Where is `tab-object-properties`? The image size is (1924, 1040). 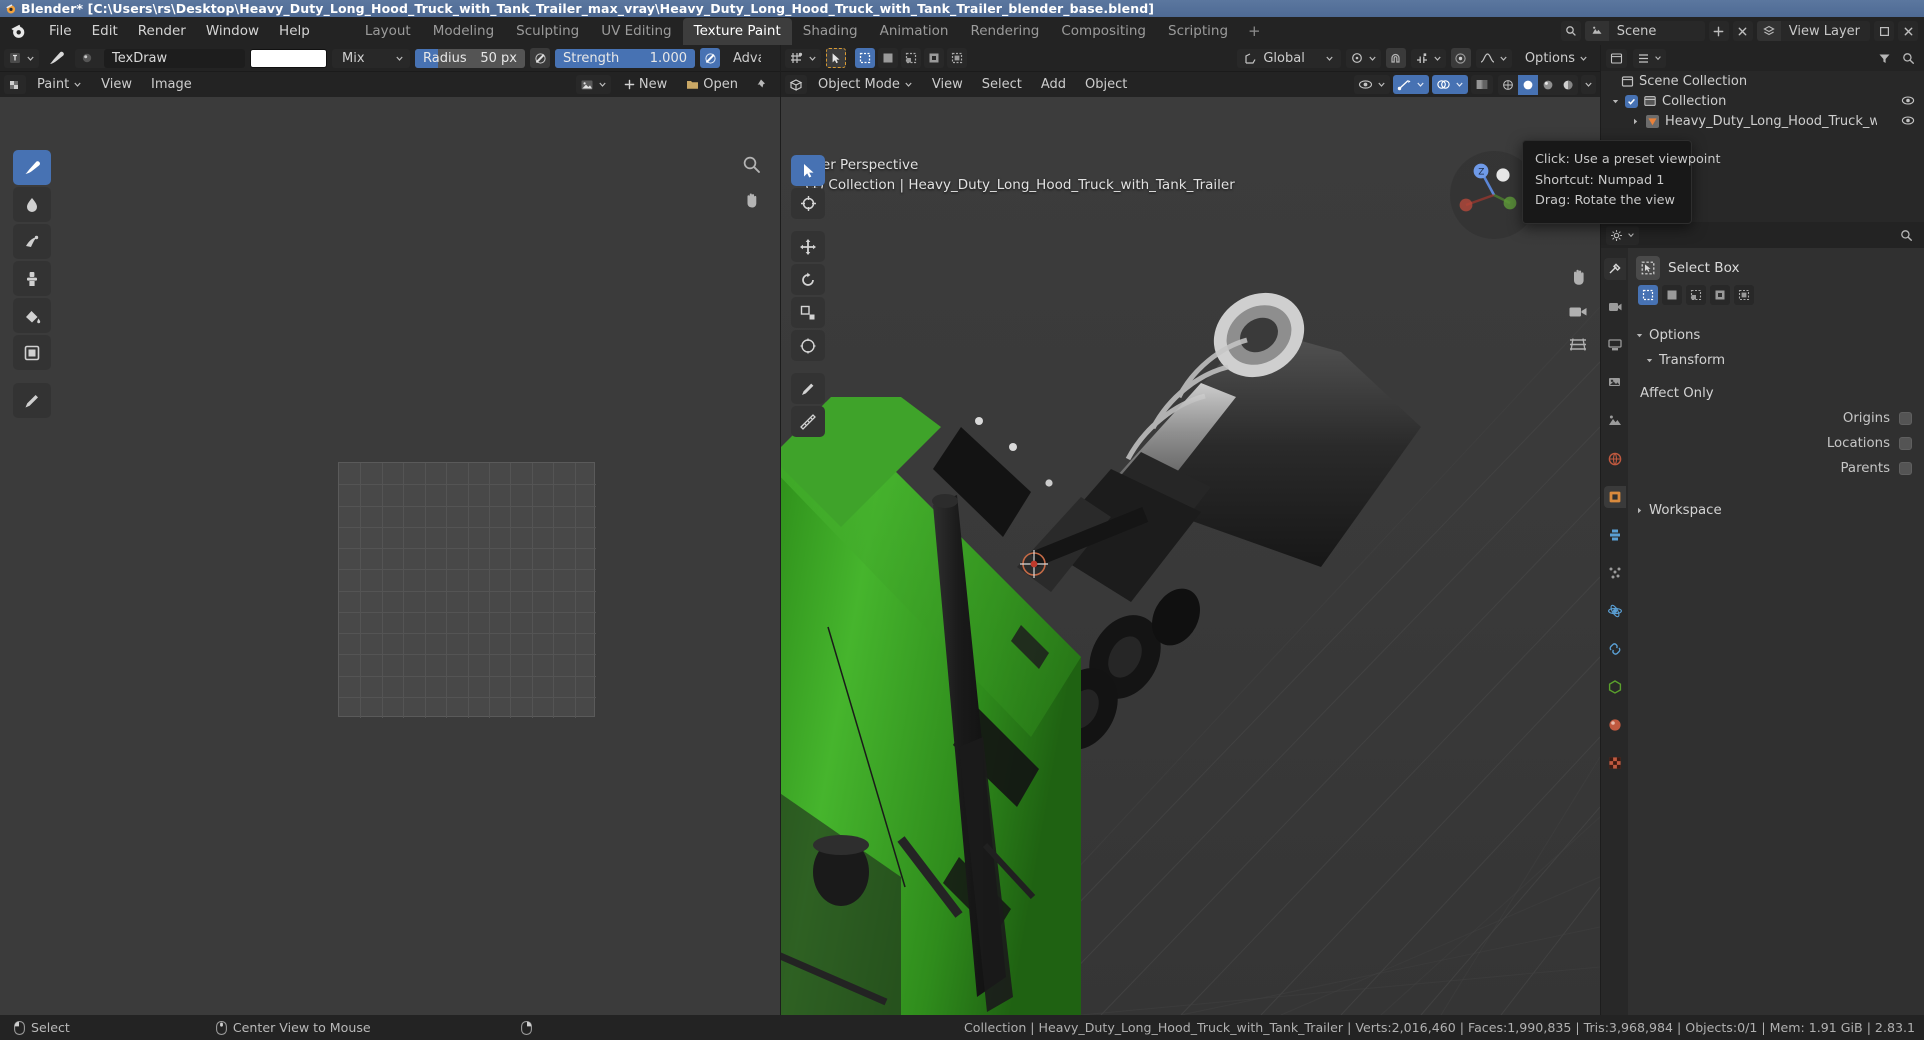
tab-object-properties is located at coordinates (1614, 497).